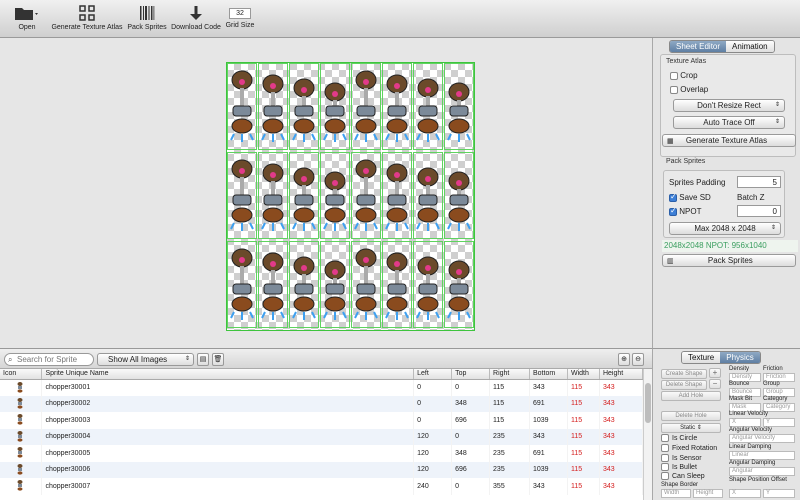 Image resolution: width=800 pixels, height=500 pixels. What do you see at coordinates (21, 374) in the screenshot?
I see `column-header: Icon` at bounding box center [21, 374].